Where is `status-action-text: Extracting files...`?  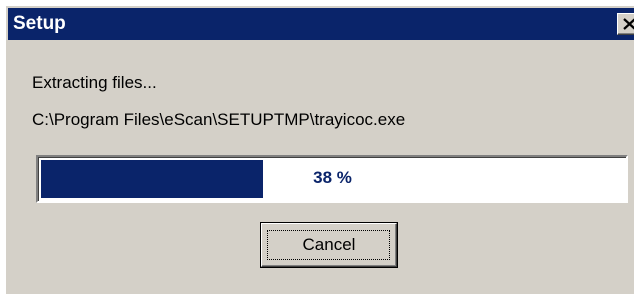
status-action-text: Extracting files... is located at coordinates (94, 82).